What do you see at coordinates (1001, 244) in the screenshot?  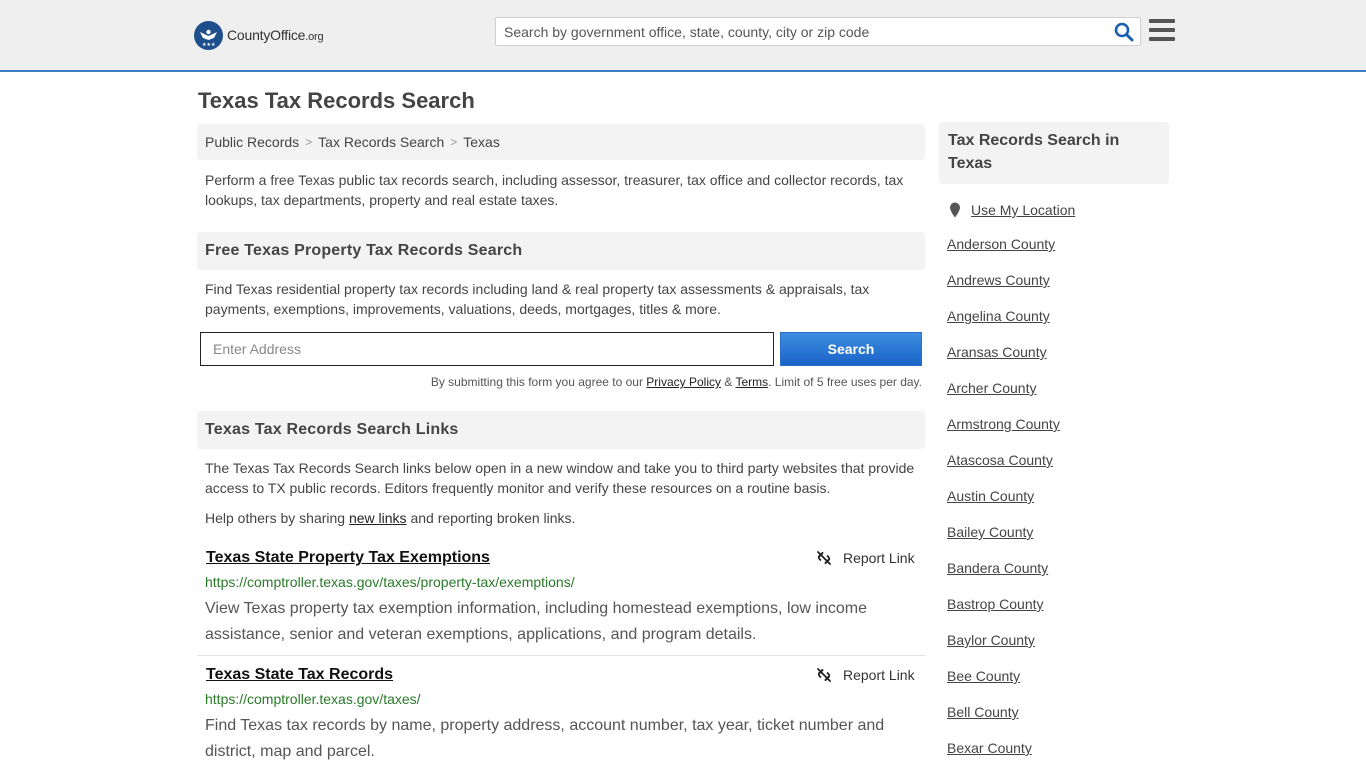 I see `county-link: Anderson County` at bounding box center [1001, 244].